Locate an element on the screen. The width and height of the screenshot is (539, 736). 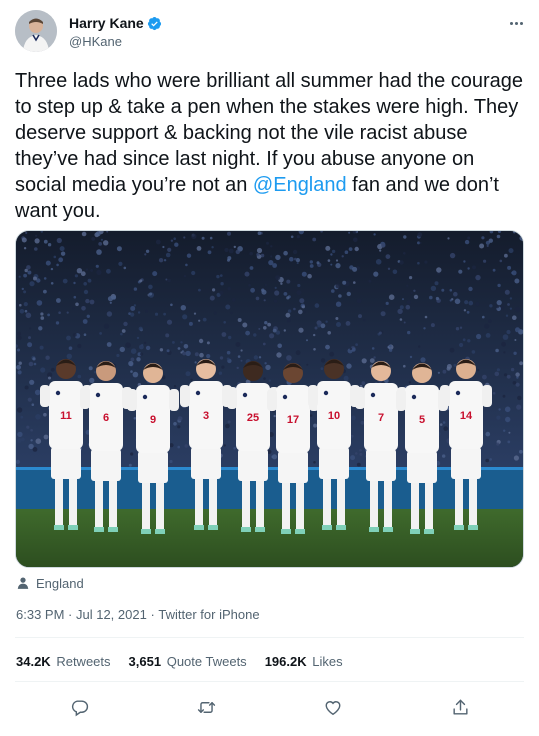
location: England is located at coordinates (50, 583).